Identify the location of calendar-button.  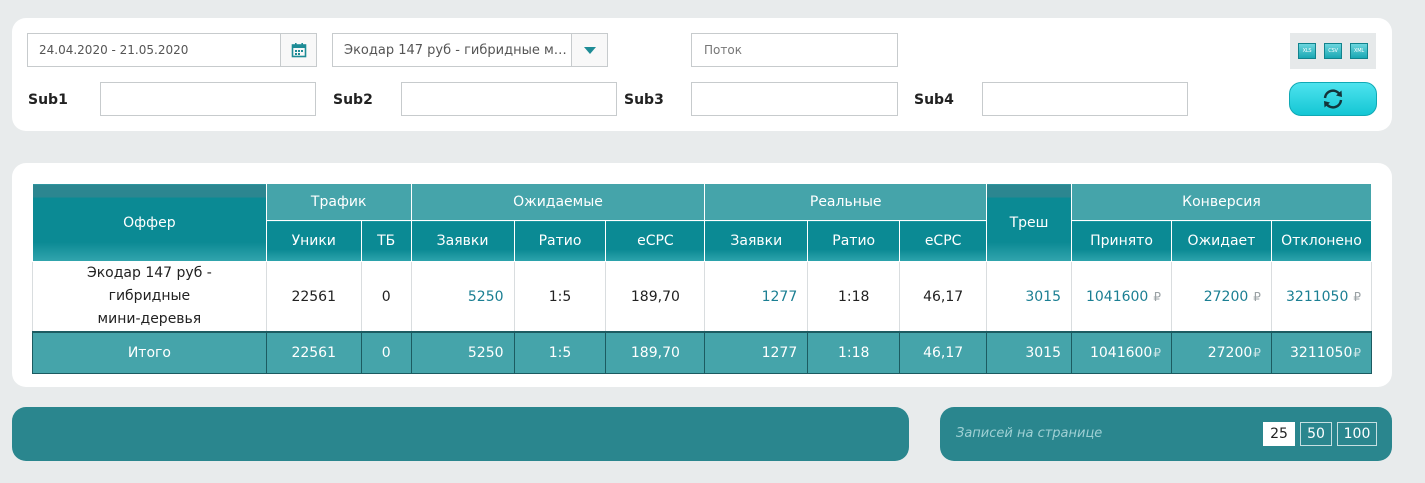
(298, 50).